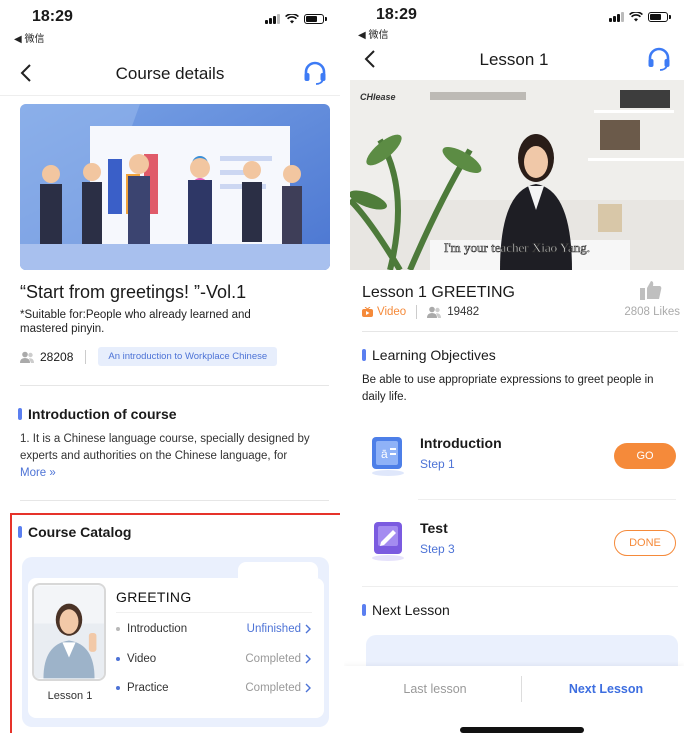 The width and height of the screenshot is (684, 733). Describe the element at coordinates (384, 454) in the screenshot. I see `svg-text: ā` at that location.